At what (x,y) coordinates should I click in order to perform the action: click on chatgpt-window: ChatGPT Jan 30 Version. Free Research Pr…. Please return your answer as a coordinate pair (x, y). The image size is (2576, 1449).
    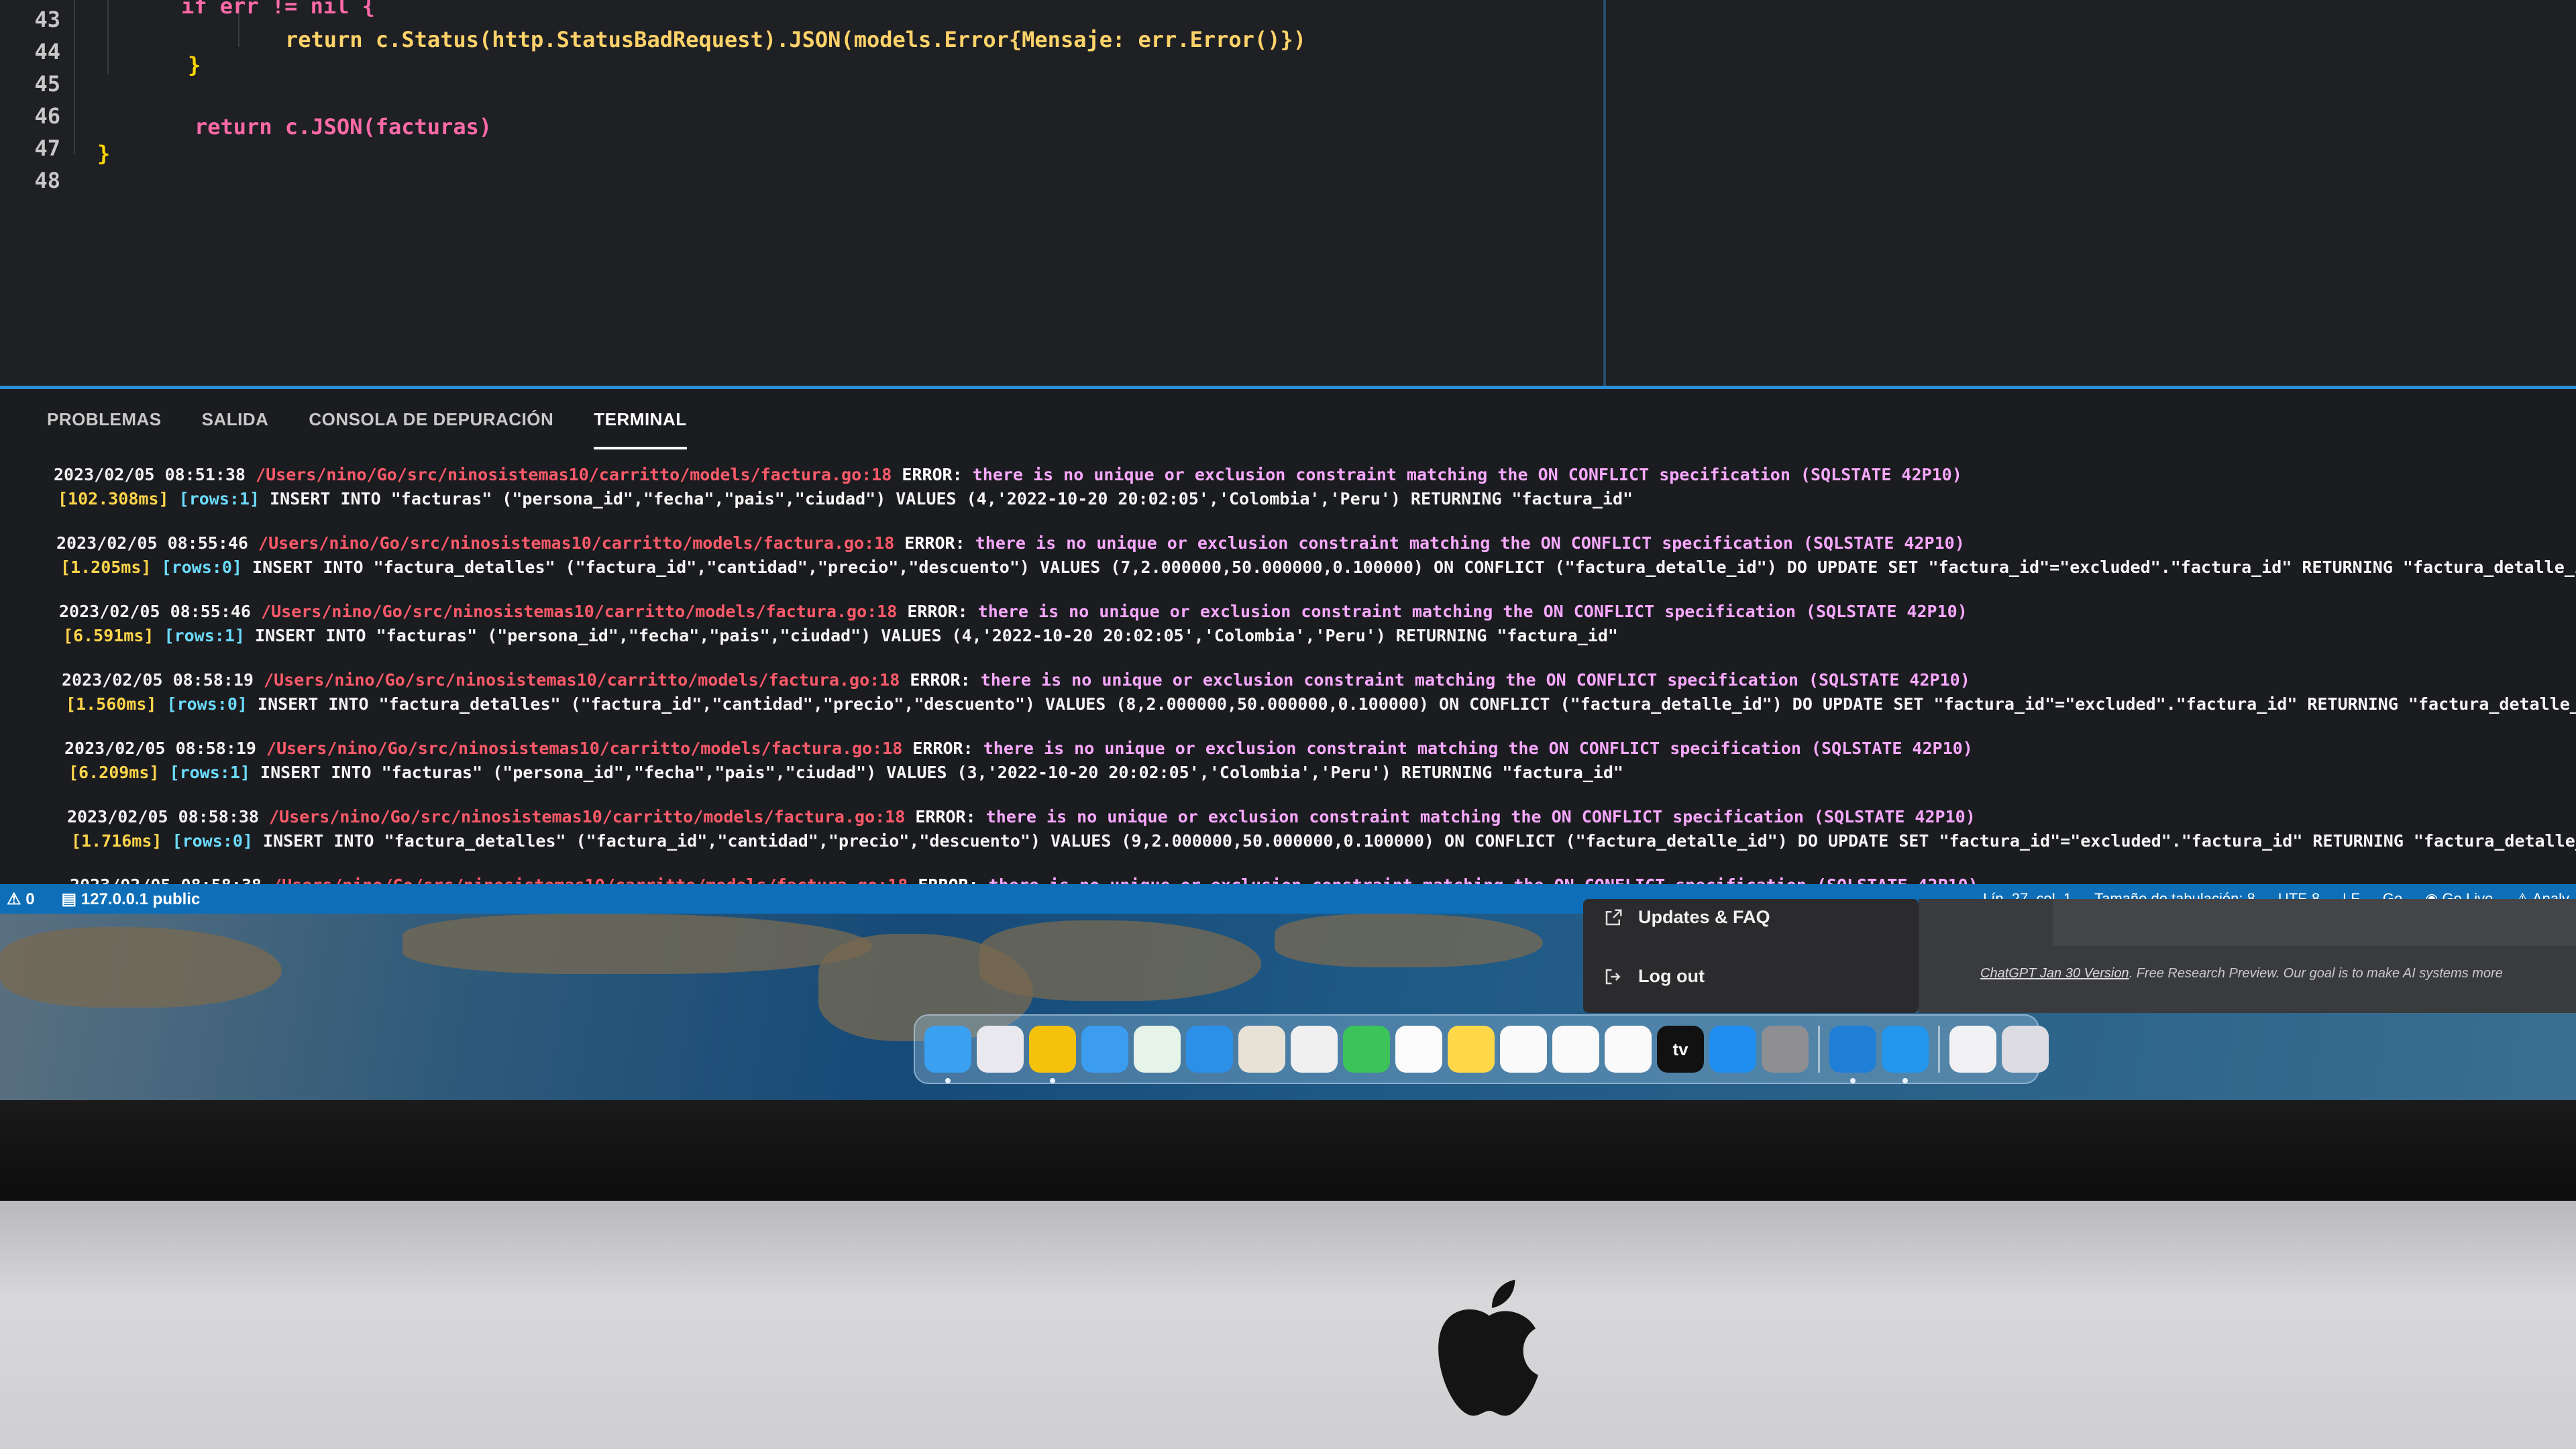
    Looking at the image, I should click on (2247, 956).